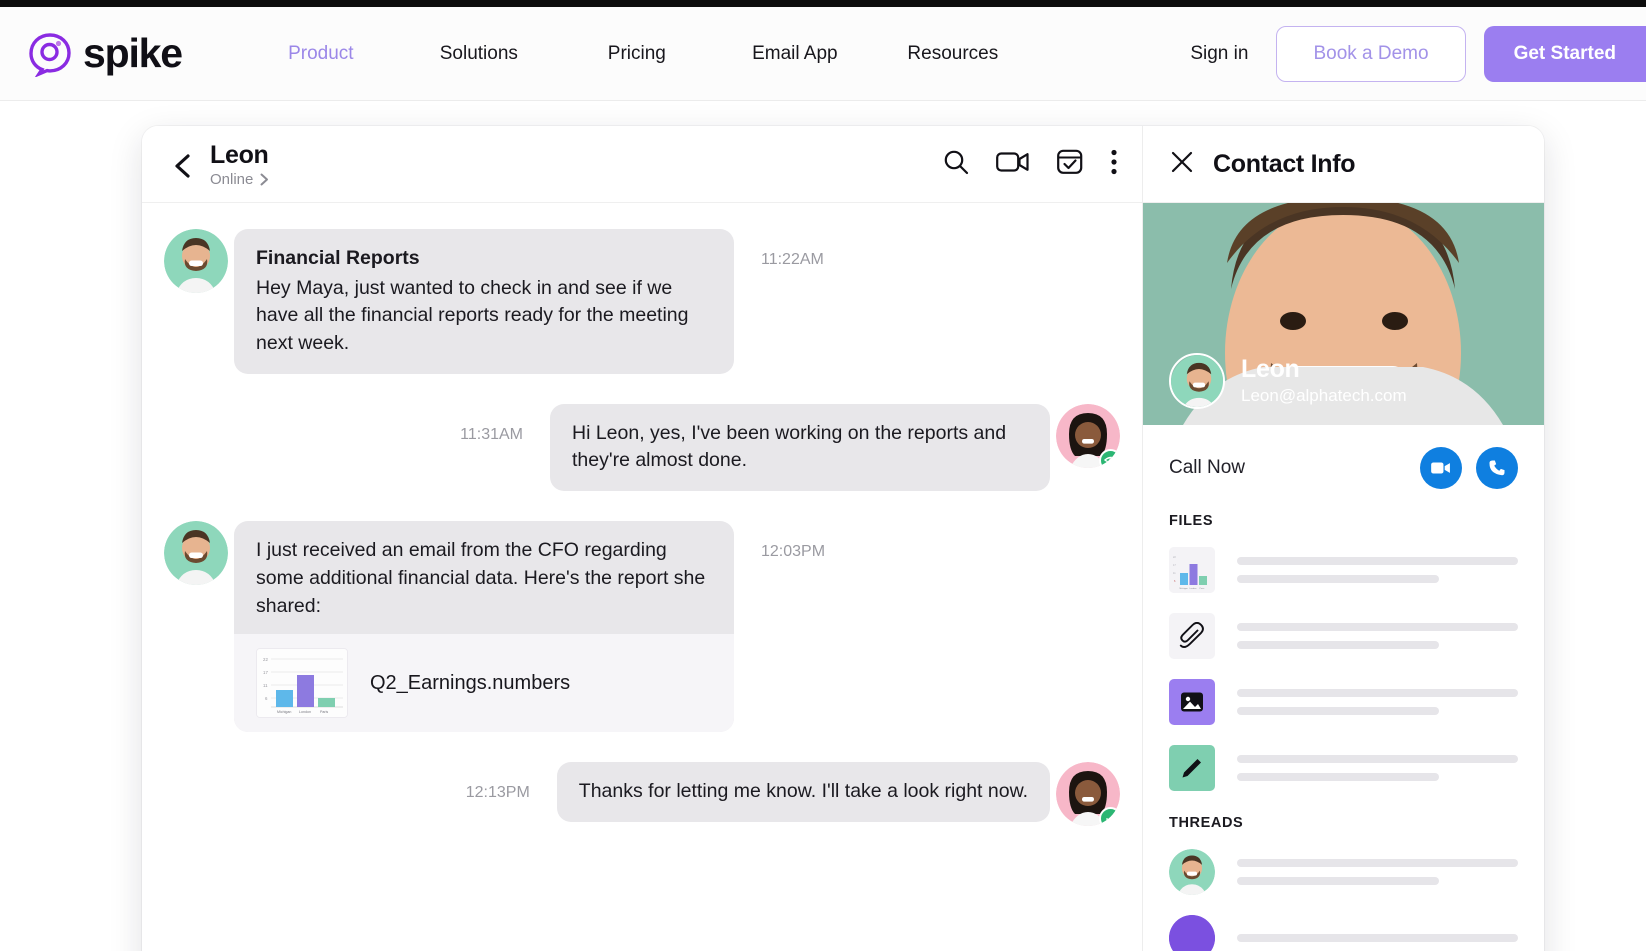 Image resolution: width=1646 pixels, height=951 pixels. What do you see at coordinates (823, 3) in the screenshot?
I see `browser-top-strip` at bounding box center [823, 3].